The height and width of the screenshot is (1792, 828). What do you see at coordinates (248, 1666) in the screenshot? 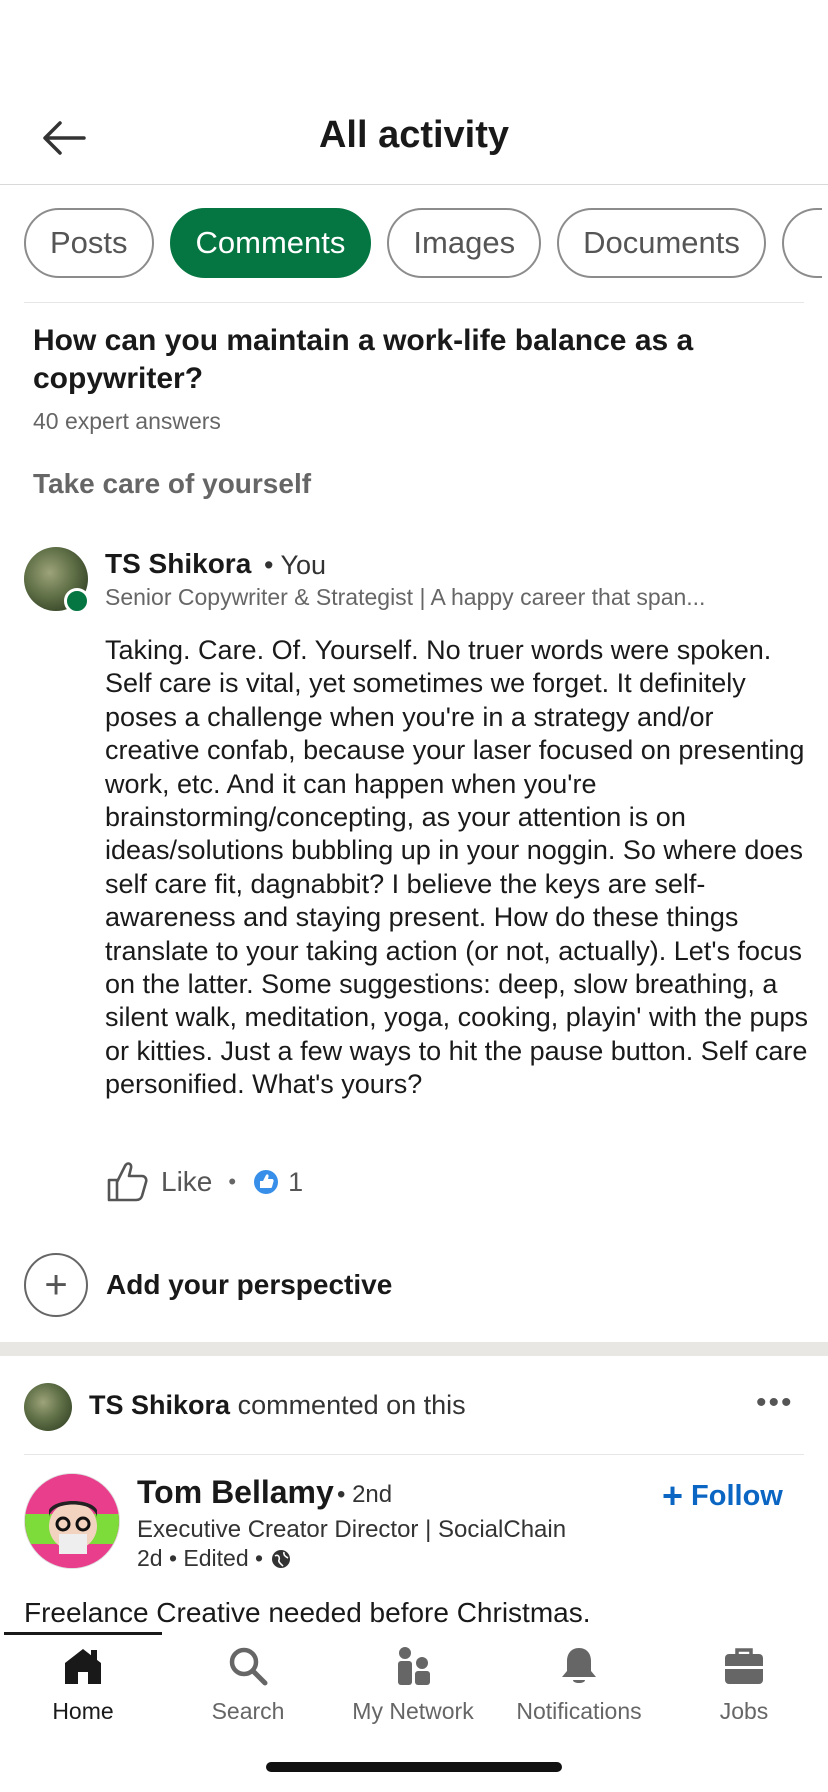
I see `search-icon` at bounding box center [248, 1666].